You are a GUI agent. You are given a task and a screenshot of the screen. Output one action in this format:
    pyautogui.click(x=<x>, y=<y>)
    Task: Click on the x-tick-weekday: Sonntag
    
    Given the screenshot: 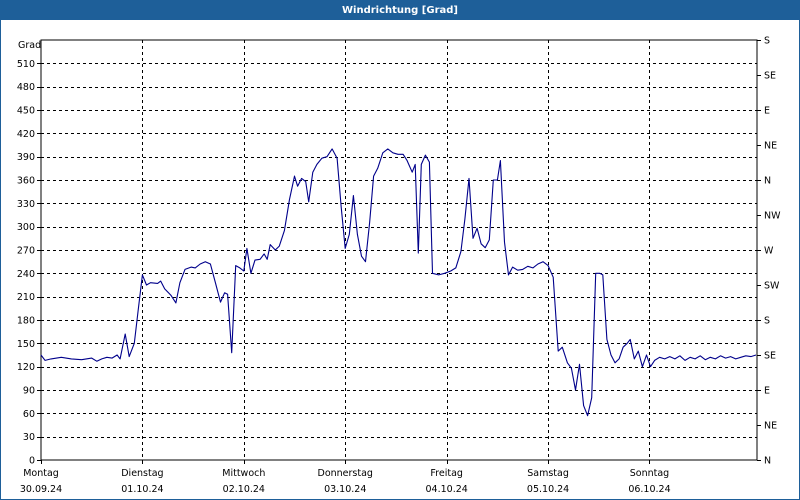 What is the action you would take?
    pyautogui.click(x=649, y=473)
    